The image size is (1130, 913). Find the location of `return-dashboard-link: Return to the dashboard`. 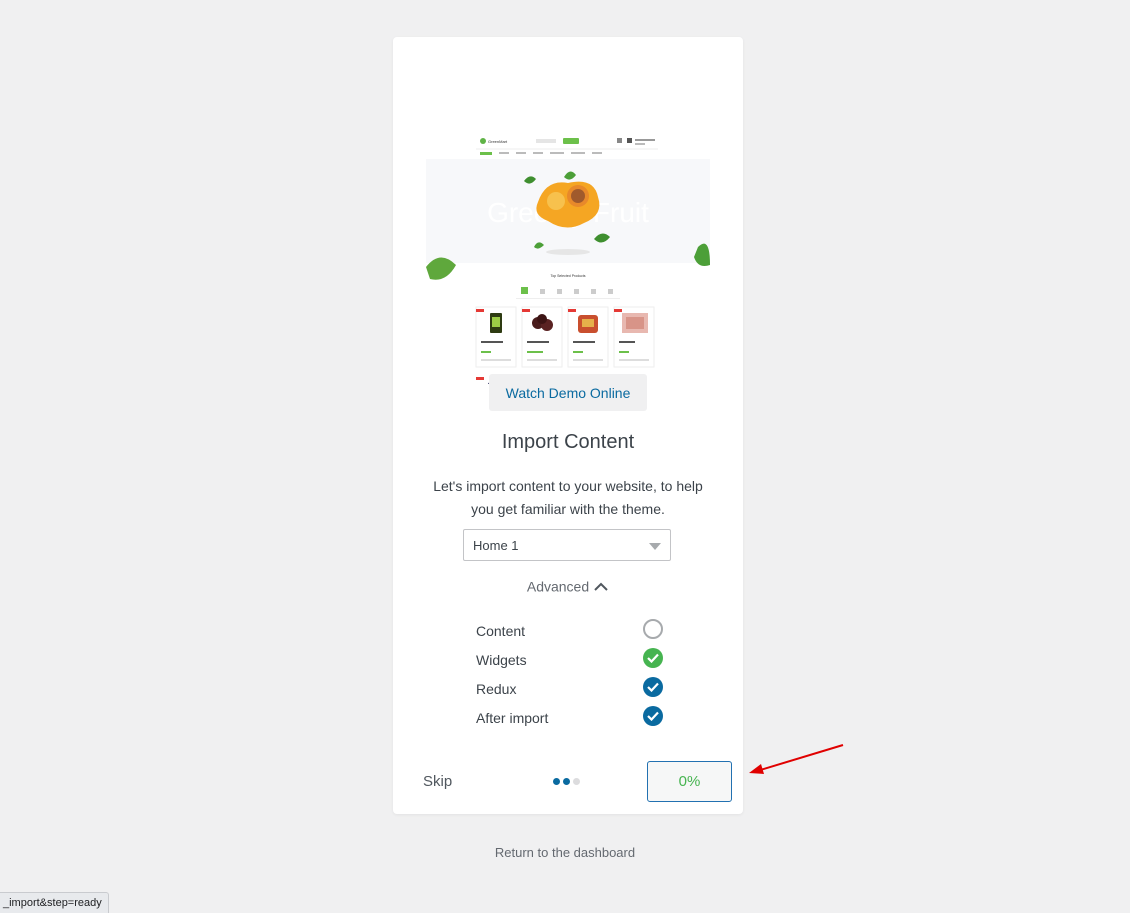

return-dashboard-link: Return to the dashboard is located at coordinates (565, 852).